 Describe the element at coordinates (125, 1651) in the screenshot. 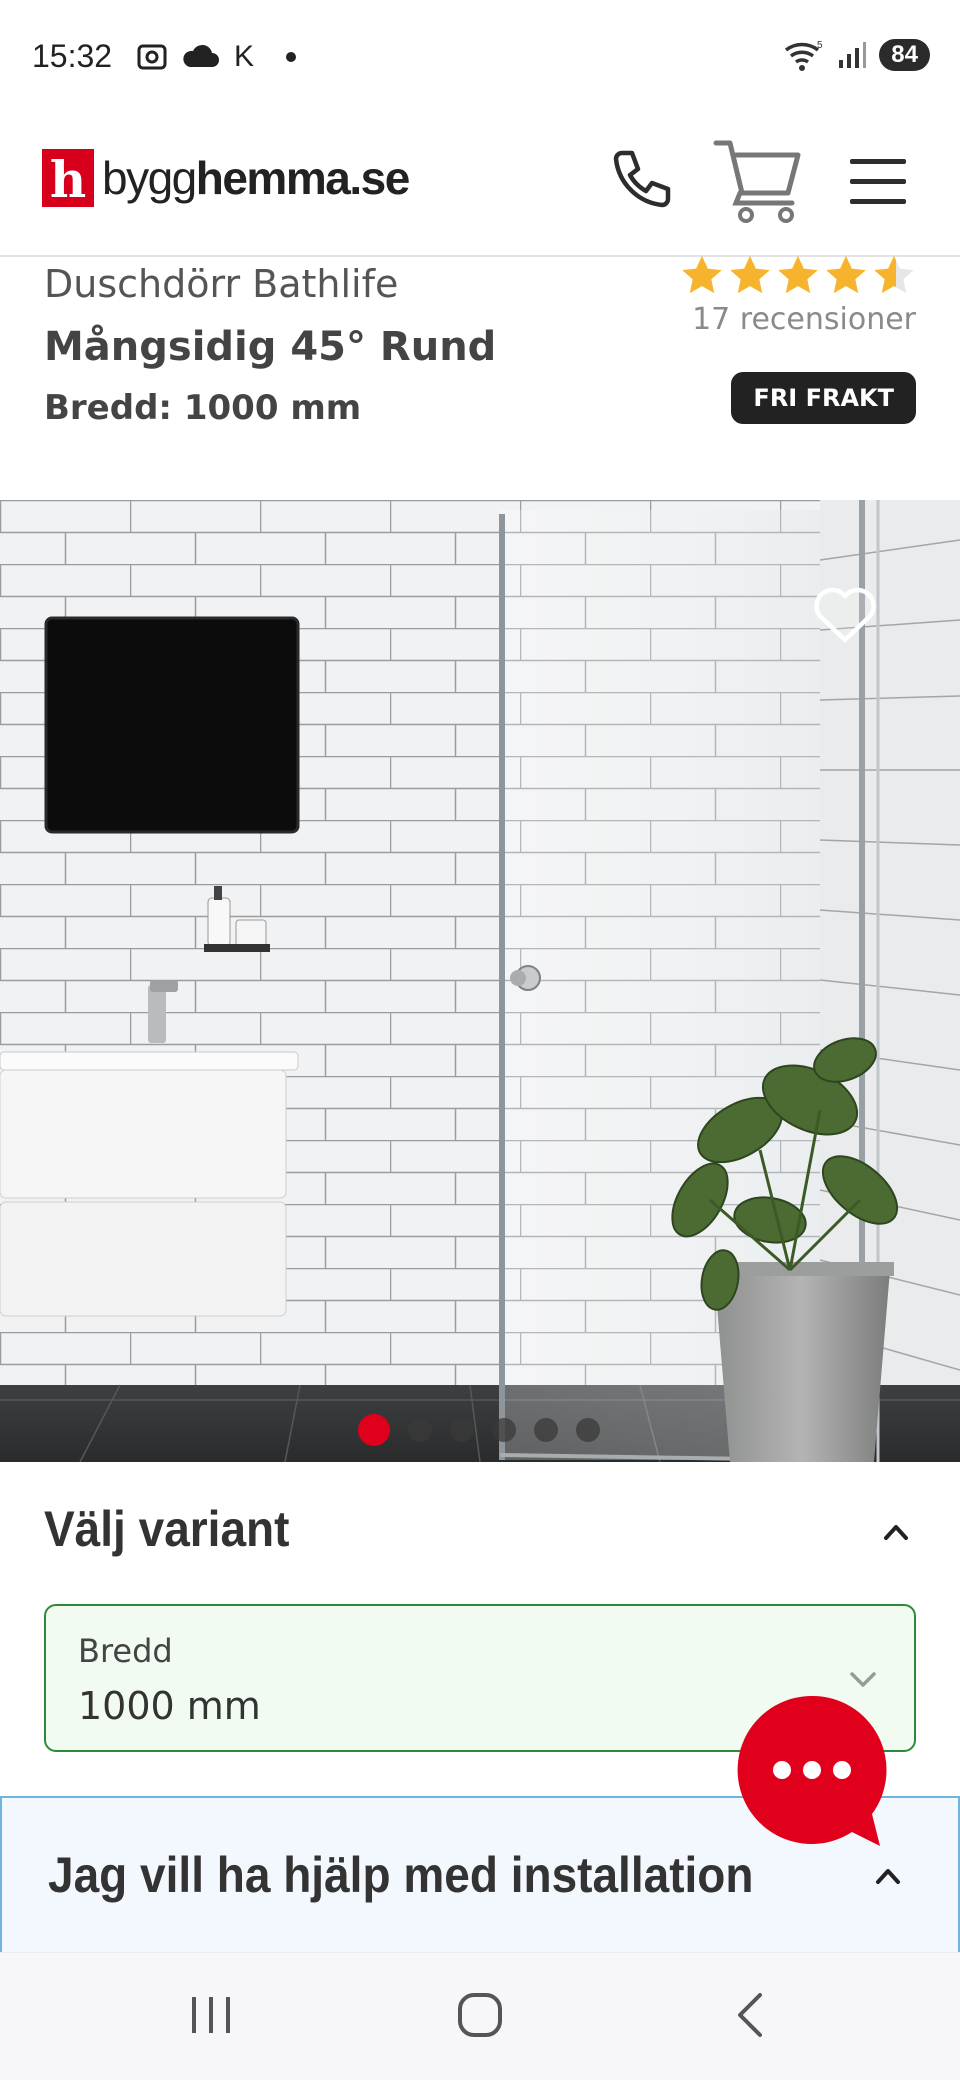

I see `width-select-label: Bredd` at that location.